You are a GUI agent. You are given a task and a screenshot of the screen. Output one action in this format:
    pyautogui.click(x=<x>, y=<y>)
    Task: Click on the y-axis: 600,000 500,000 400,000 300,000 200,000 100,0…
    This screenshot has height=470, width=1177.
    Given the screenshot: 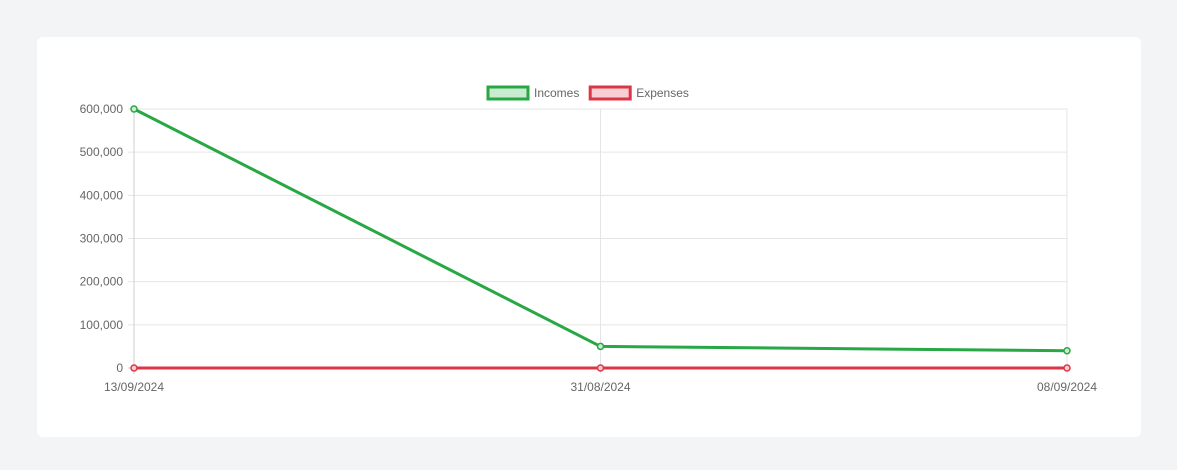 What is the action you would take?
    pyautogui.click(x=102, y=238)
    